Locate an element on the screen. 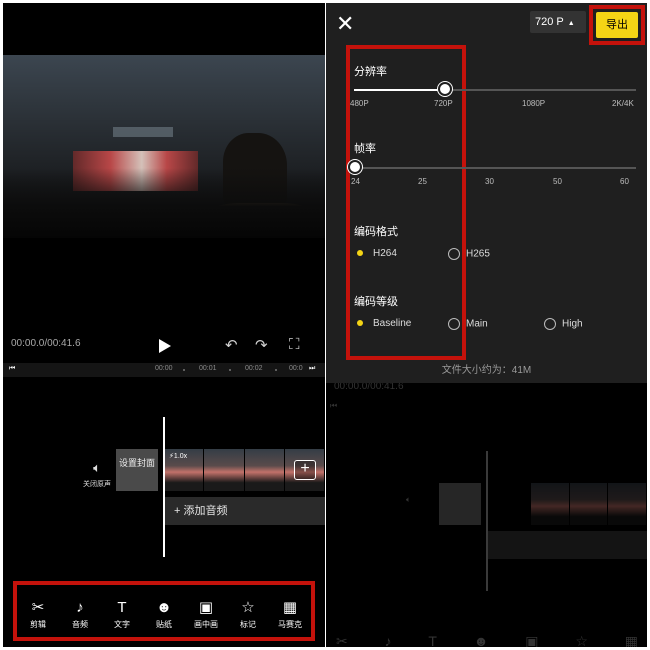  tool-text: T 文字 is located at coordinates (122, 611).